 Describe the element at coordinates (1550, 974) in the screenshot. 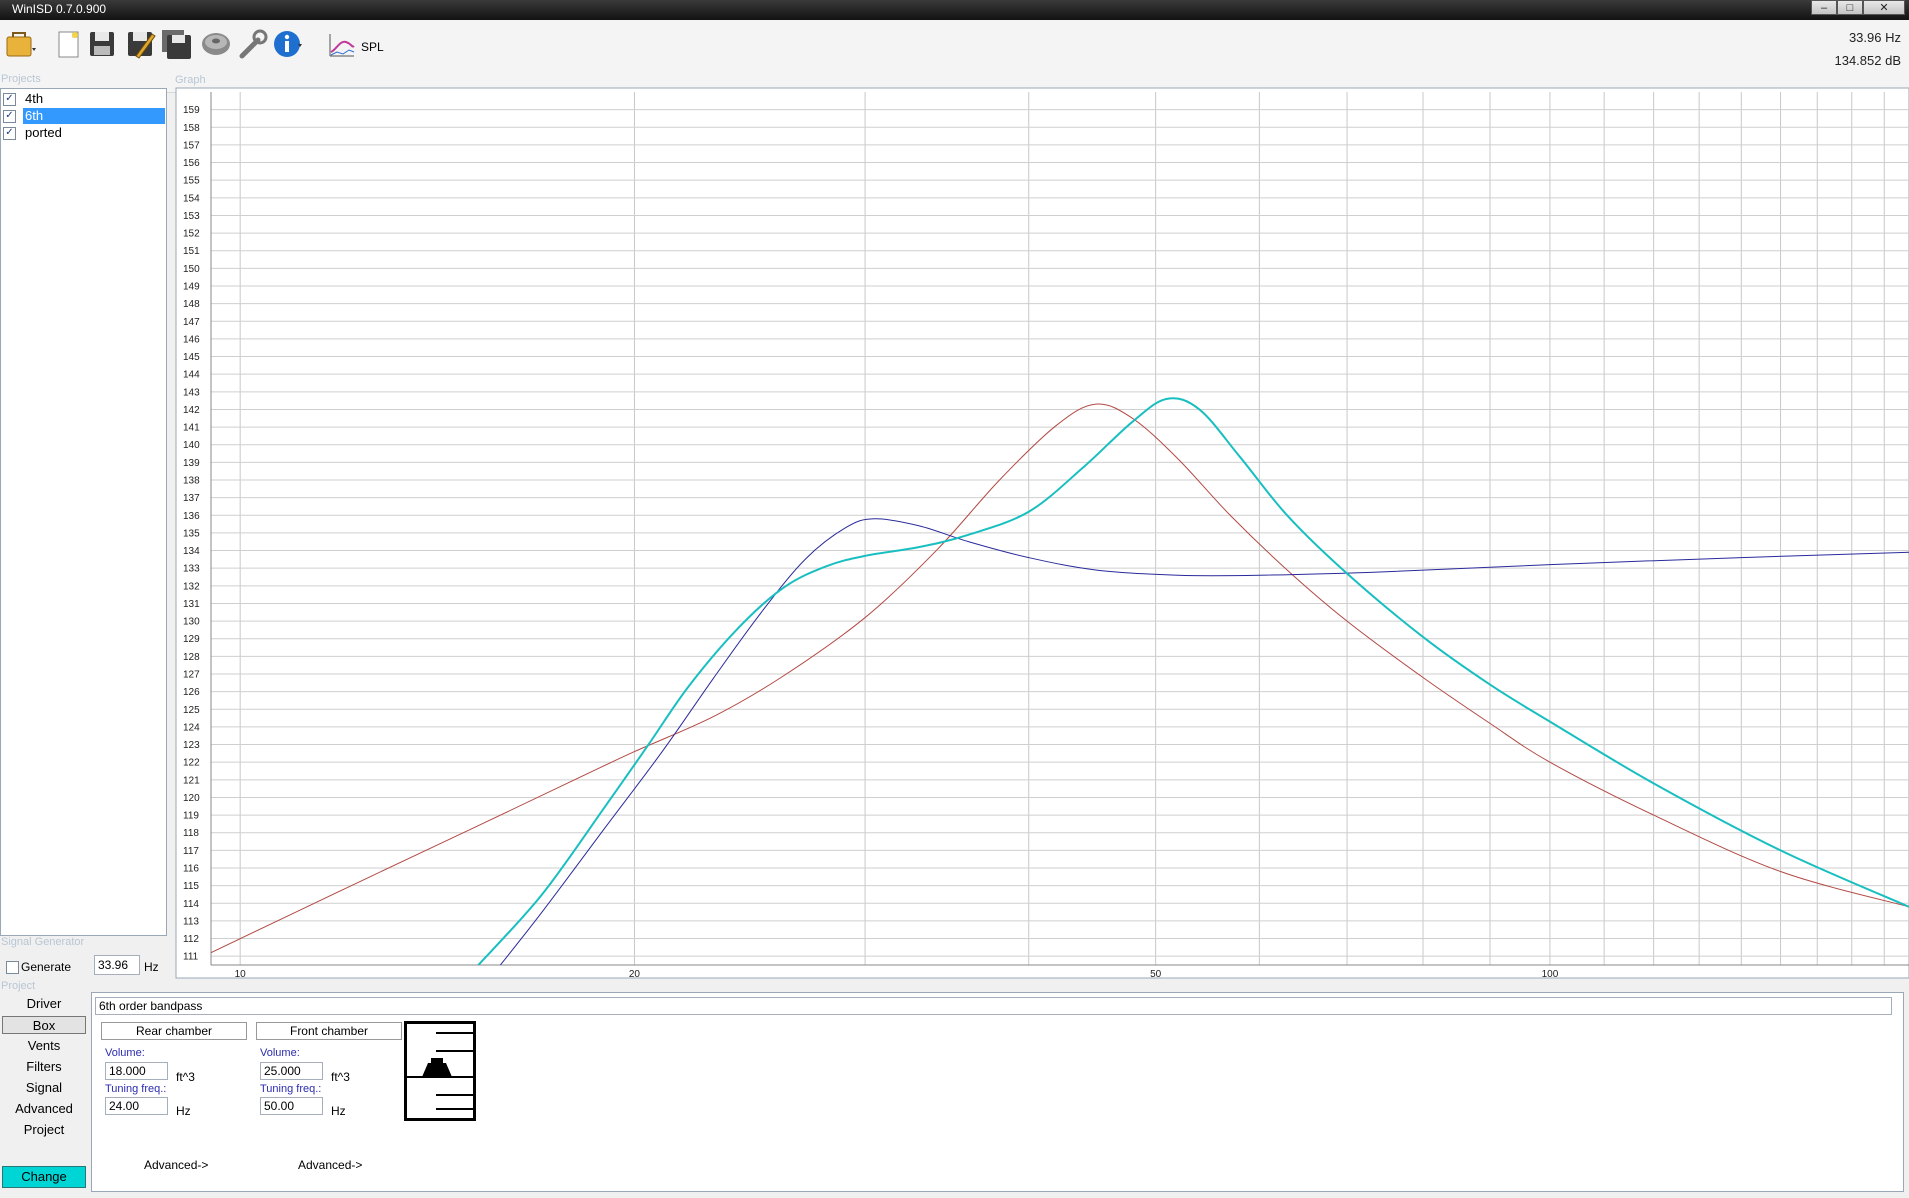

I see `x-tick-label: 100` at that location.